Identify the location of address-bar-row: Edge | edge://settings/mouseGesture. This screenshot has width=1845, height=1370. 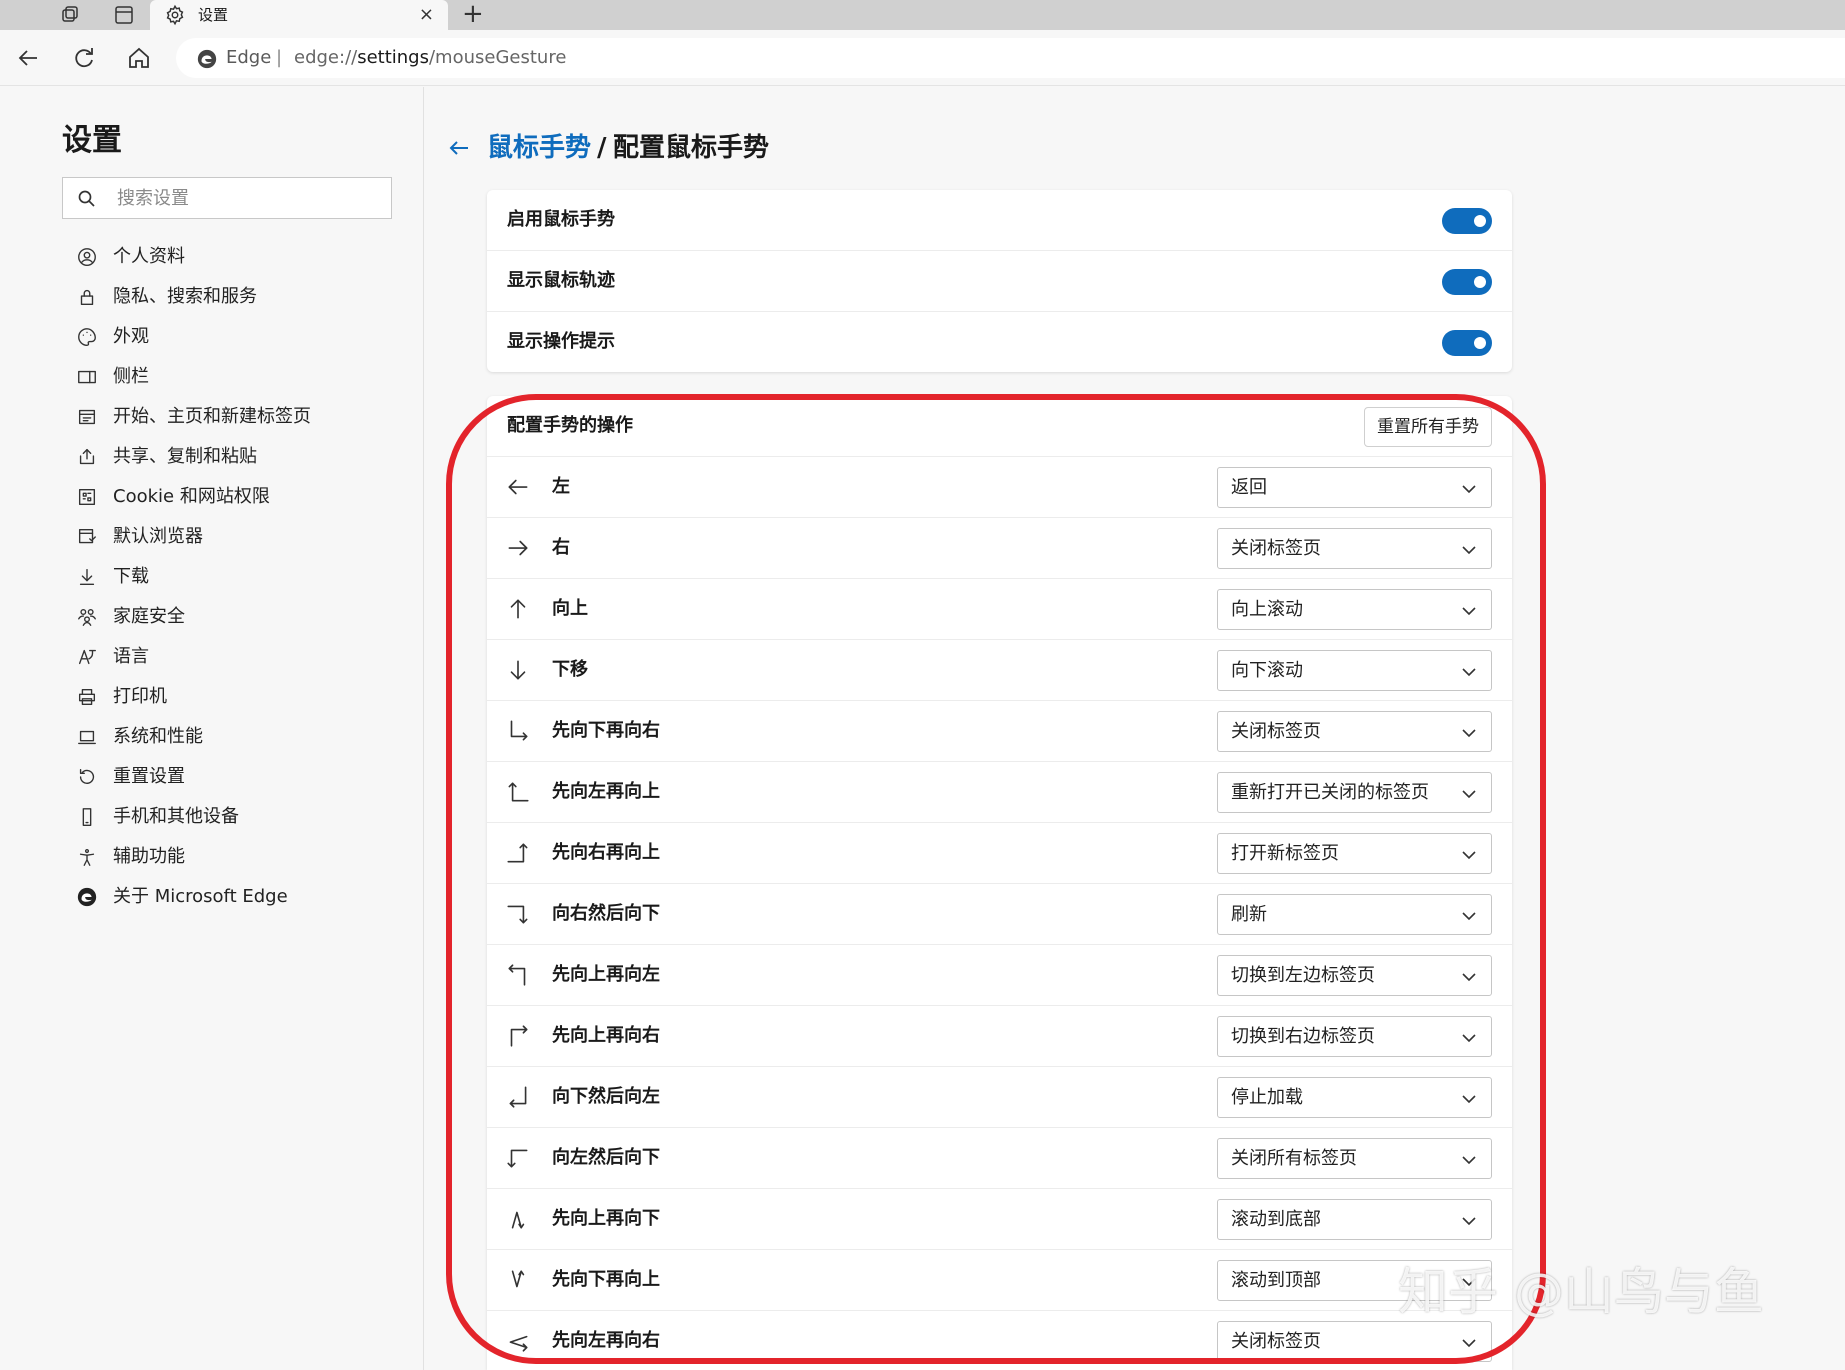
(922, 58).